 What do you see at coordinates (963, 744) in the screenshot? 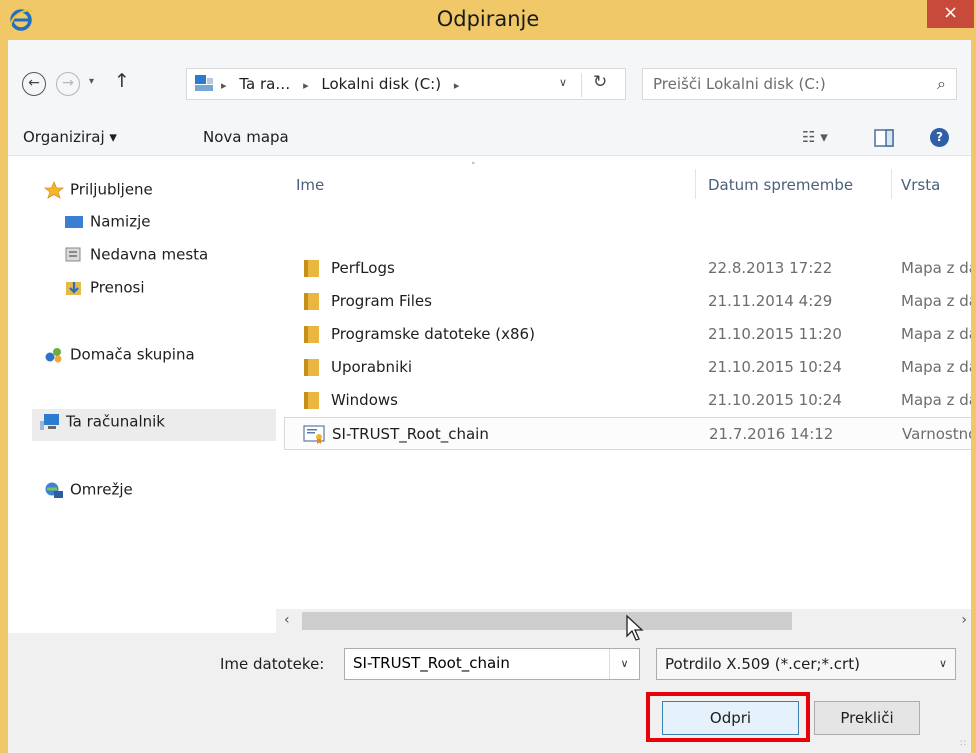
I see `resize-grip-icon: ∷` at bounding box center [963, 744].